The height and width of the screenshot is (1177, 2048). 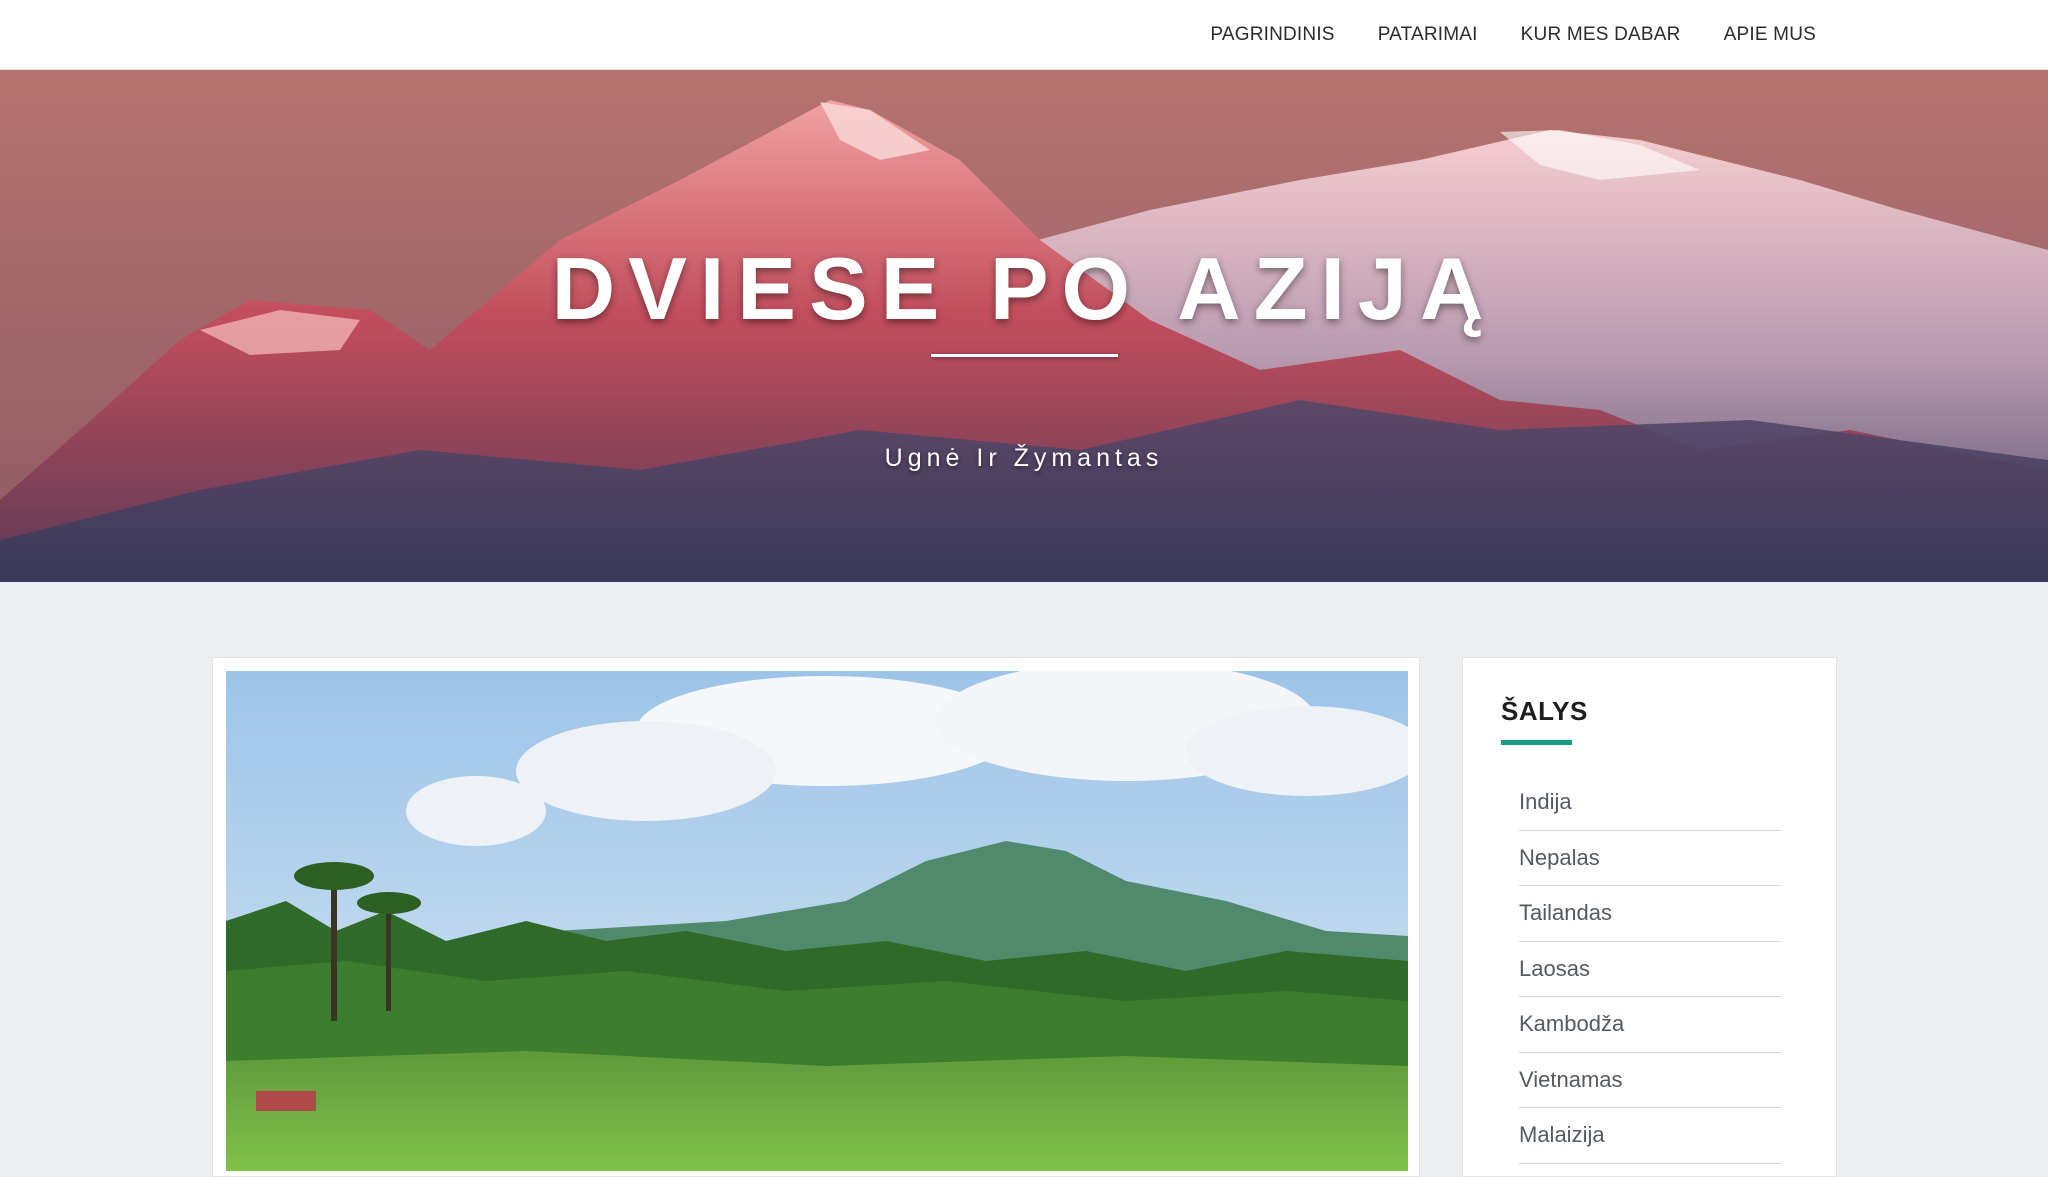 I want to click on nav-item-patarimai: PATARIMAI, so click(x=1428, y=35).